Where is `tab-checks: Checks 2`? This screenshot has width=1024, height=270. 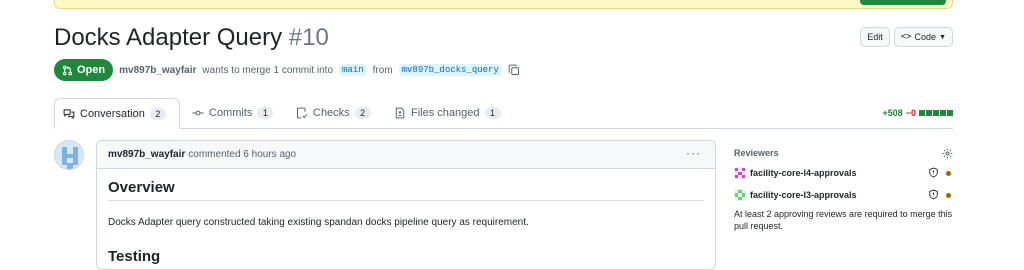 tab-checks: Checks 2 is located at coordinates (333, 113).